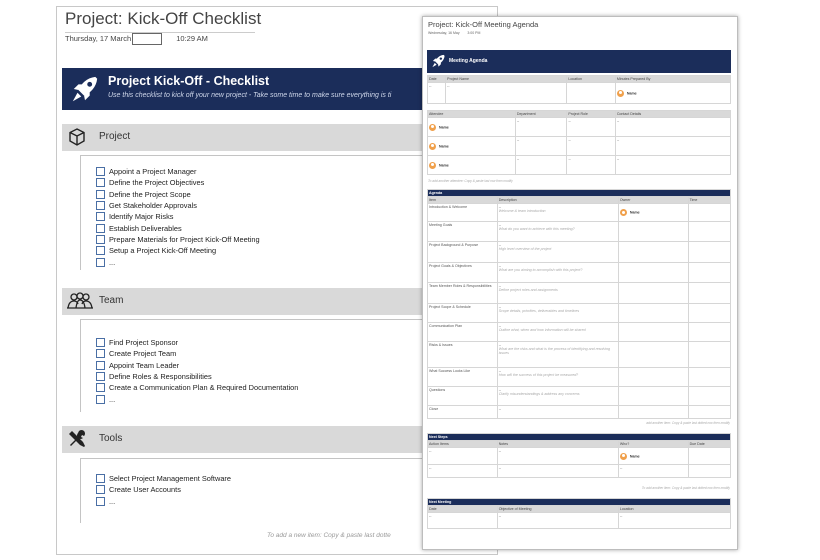  I want to click on item-label: Get Stakeholder Approvals, so click(153, 206).